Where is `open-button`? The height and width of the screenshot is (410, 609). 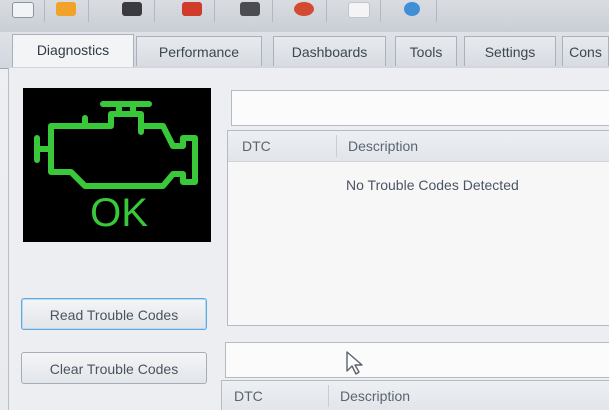
open-button is located at coordinates (66, 11).